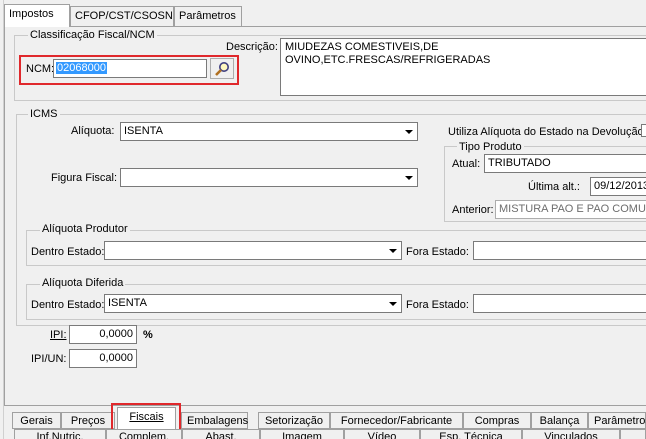 This screenshot has height=439, width=646. I want to click on aliquota-value: ISENTA, so click(143, 131).